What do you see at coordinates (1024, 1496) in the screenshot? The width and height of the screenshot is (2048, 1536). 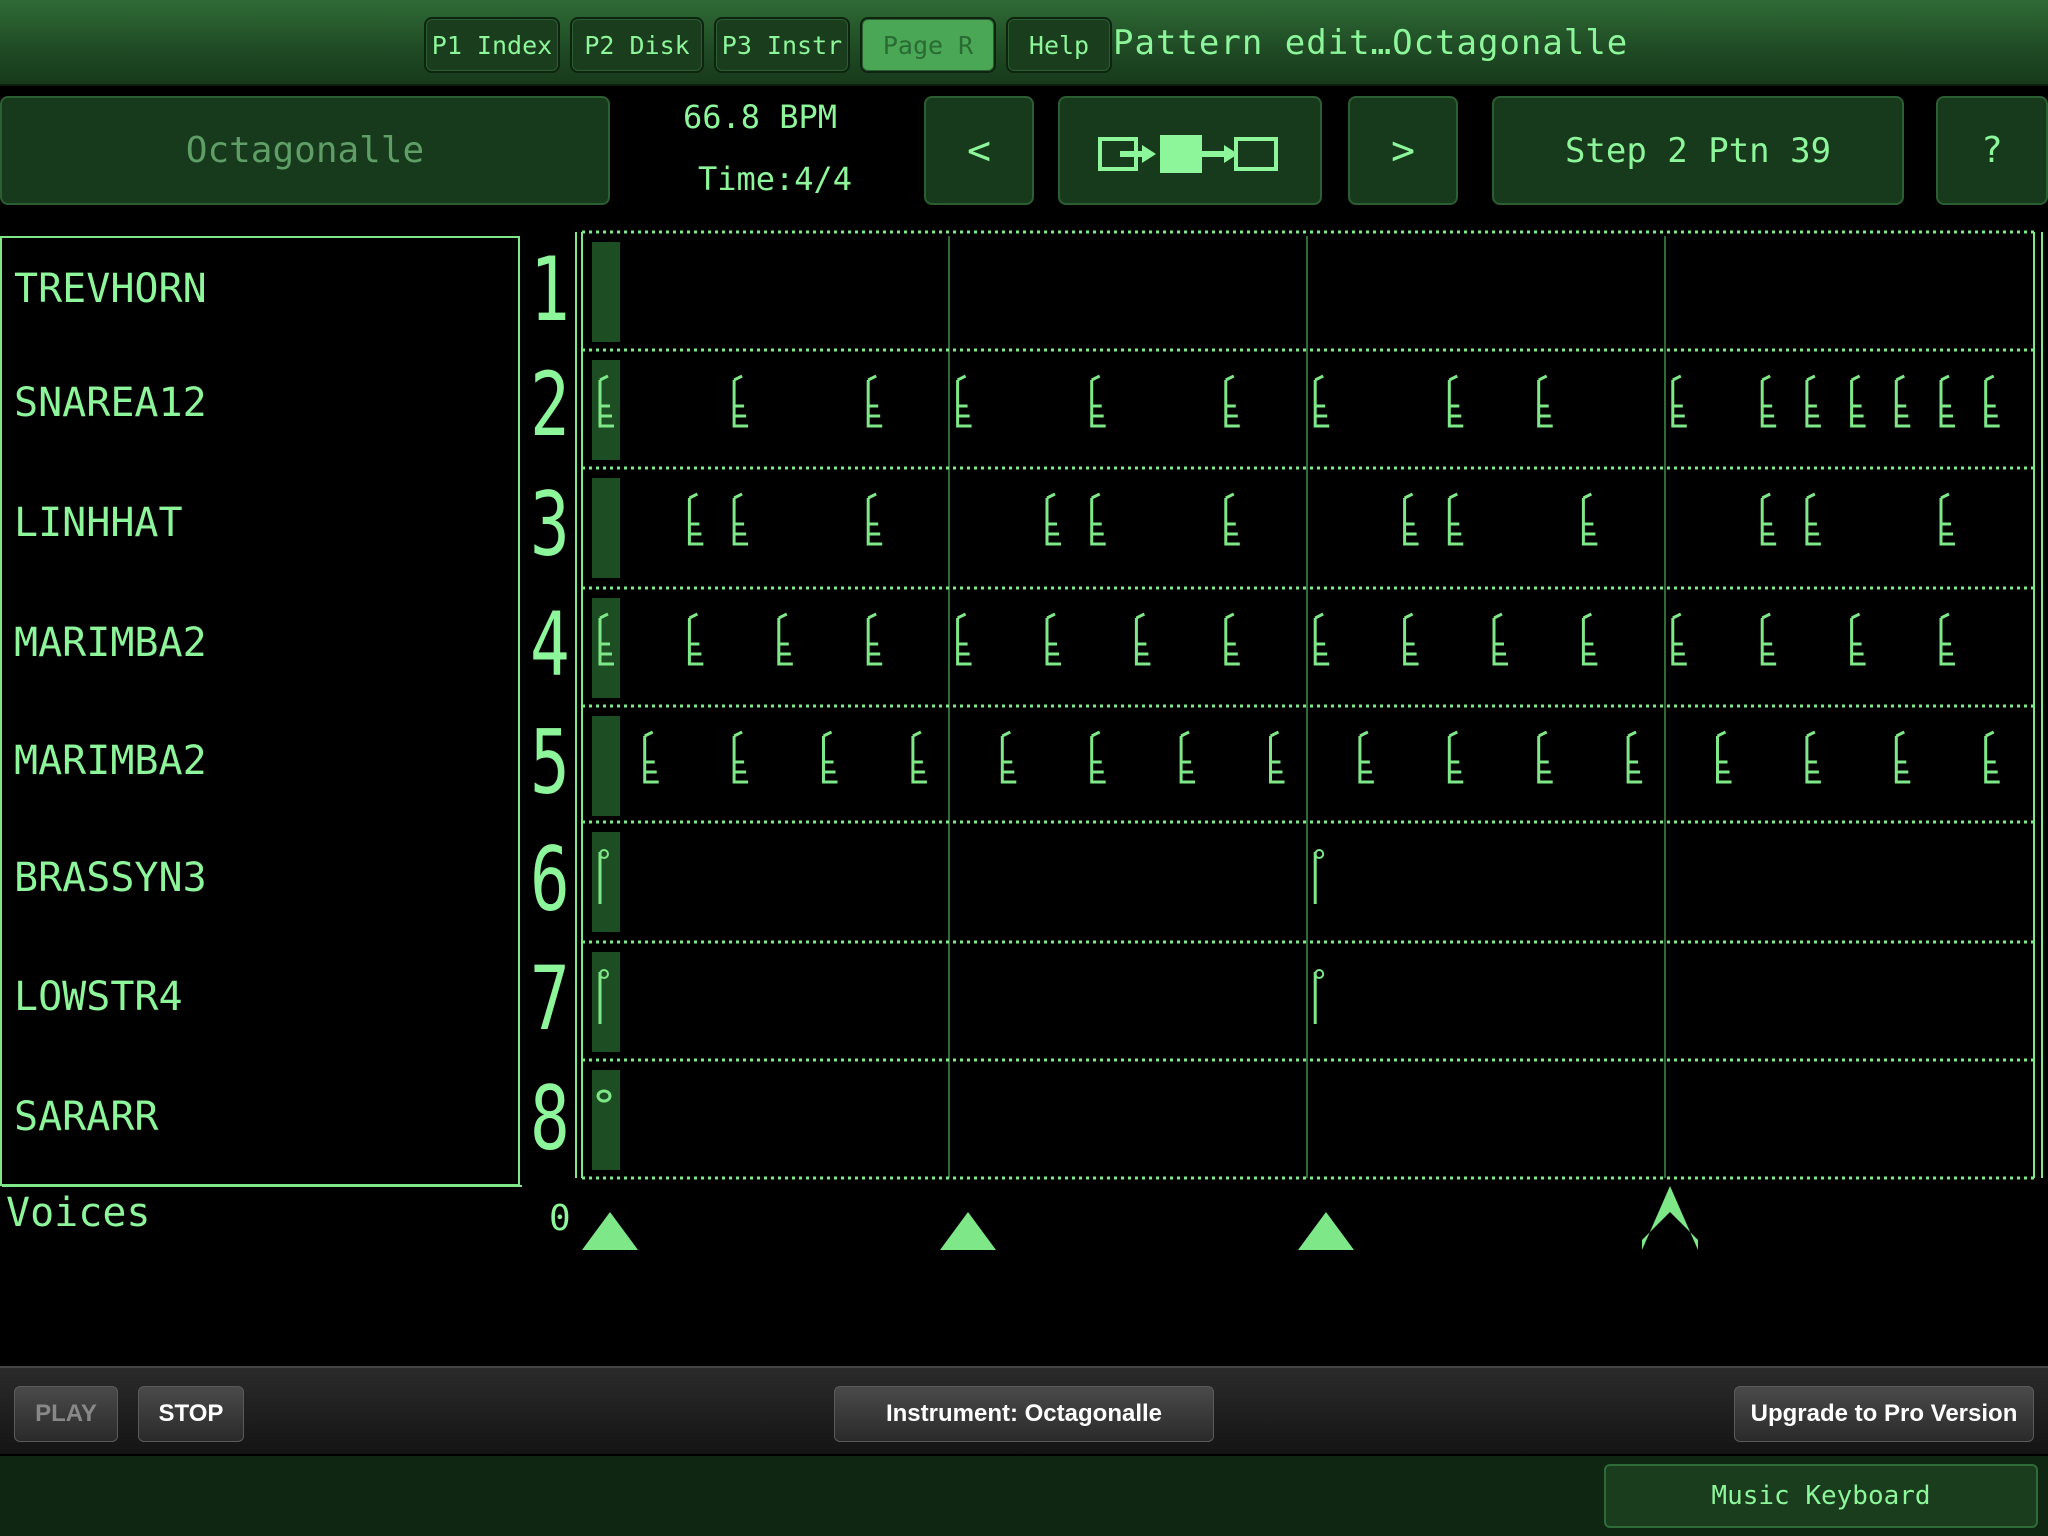 I see `keyboard-bar: Music Keyboard` at bounding box center [1024, 1496].